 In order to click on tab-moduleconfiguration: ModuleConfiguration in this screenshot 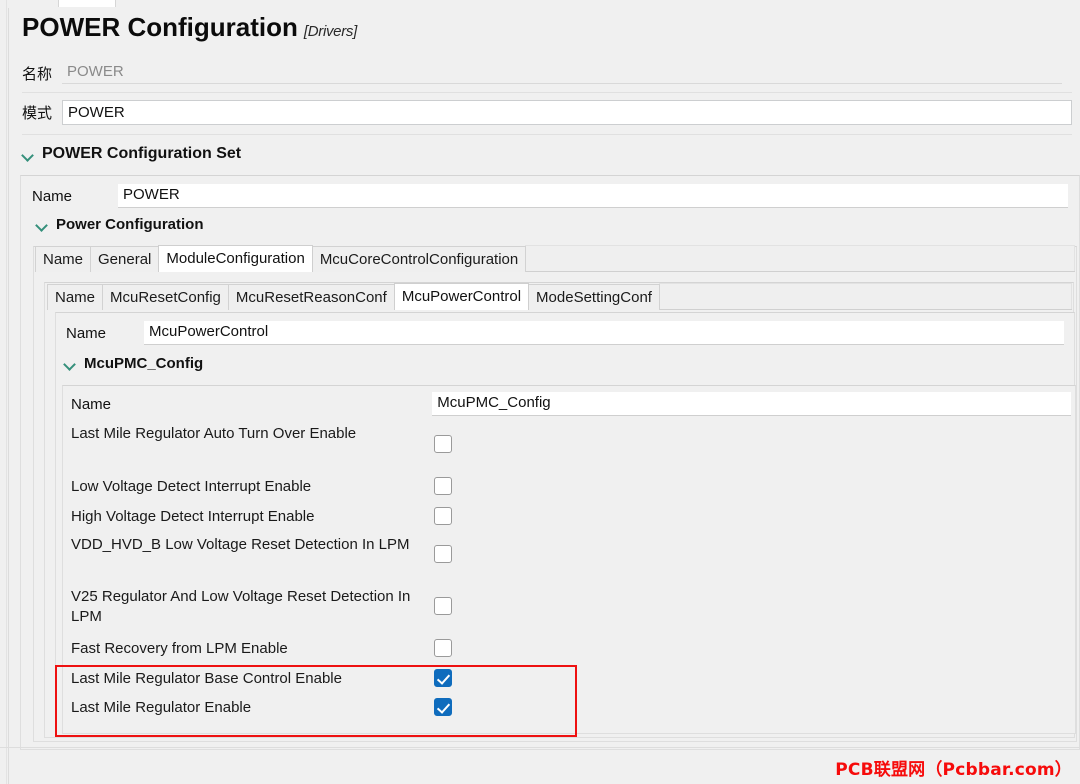, I will do `click(235, 258)`.